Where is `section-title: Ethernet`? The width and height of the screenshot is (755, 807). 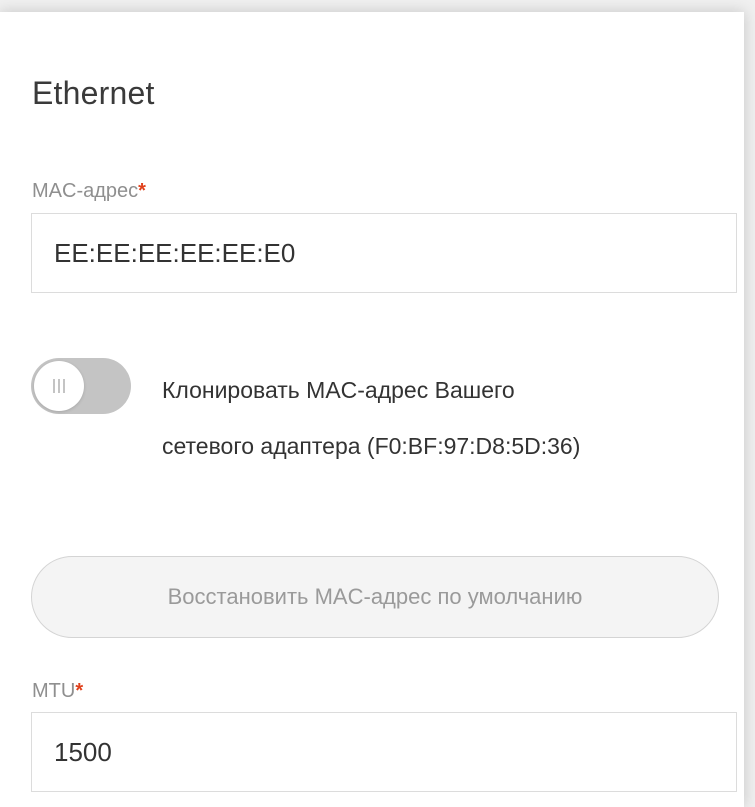
section-title: Ethernet is located at coordinates (93, 93).